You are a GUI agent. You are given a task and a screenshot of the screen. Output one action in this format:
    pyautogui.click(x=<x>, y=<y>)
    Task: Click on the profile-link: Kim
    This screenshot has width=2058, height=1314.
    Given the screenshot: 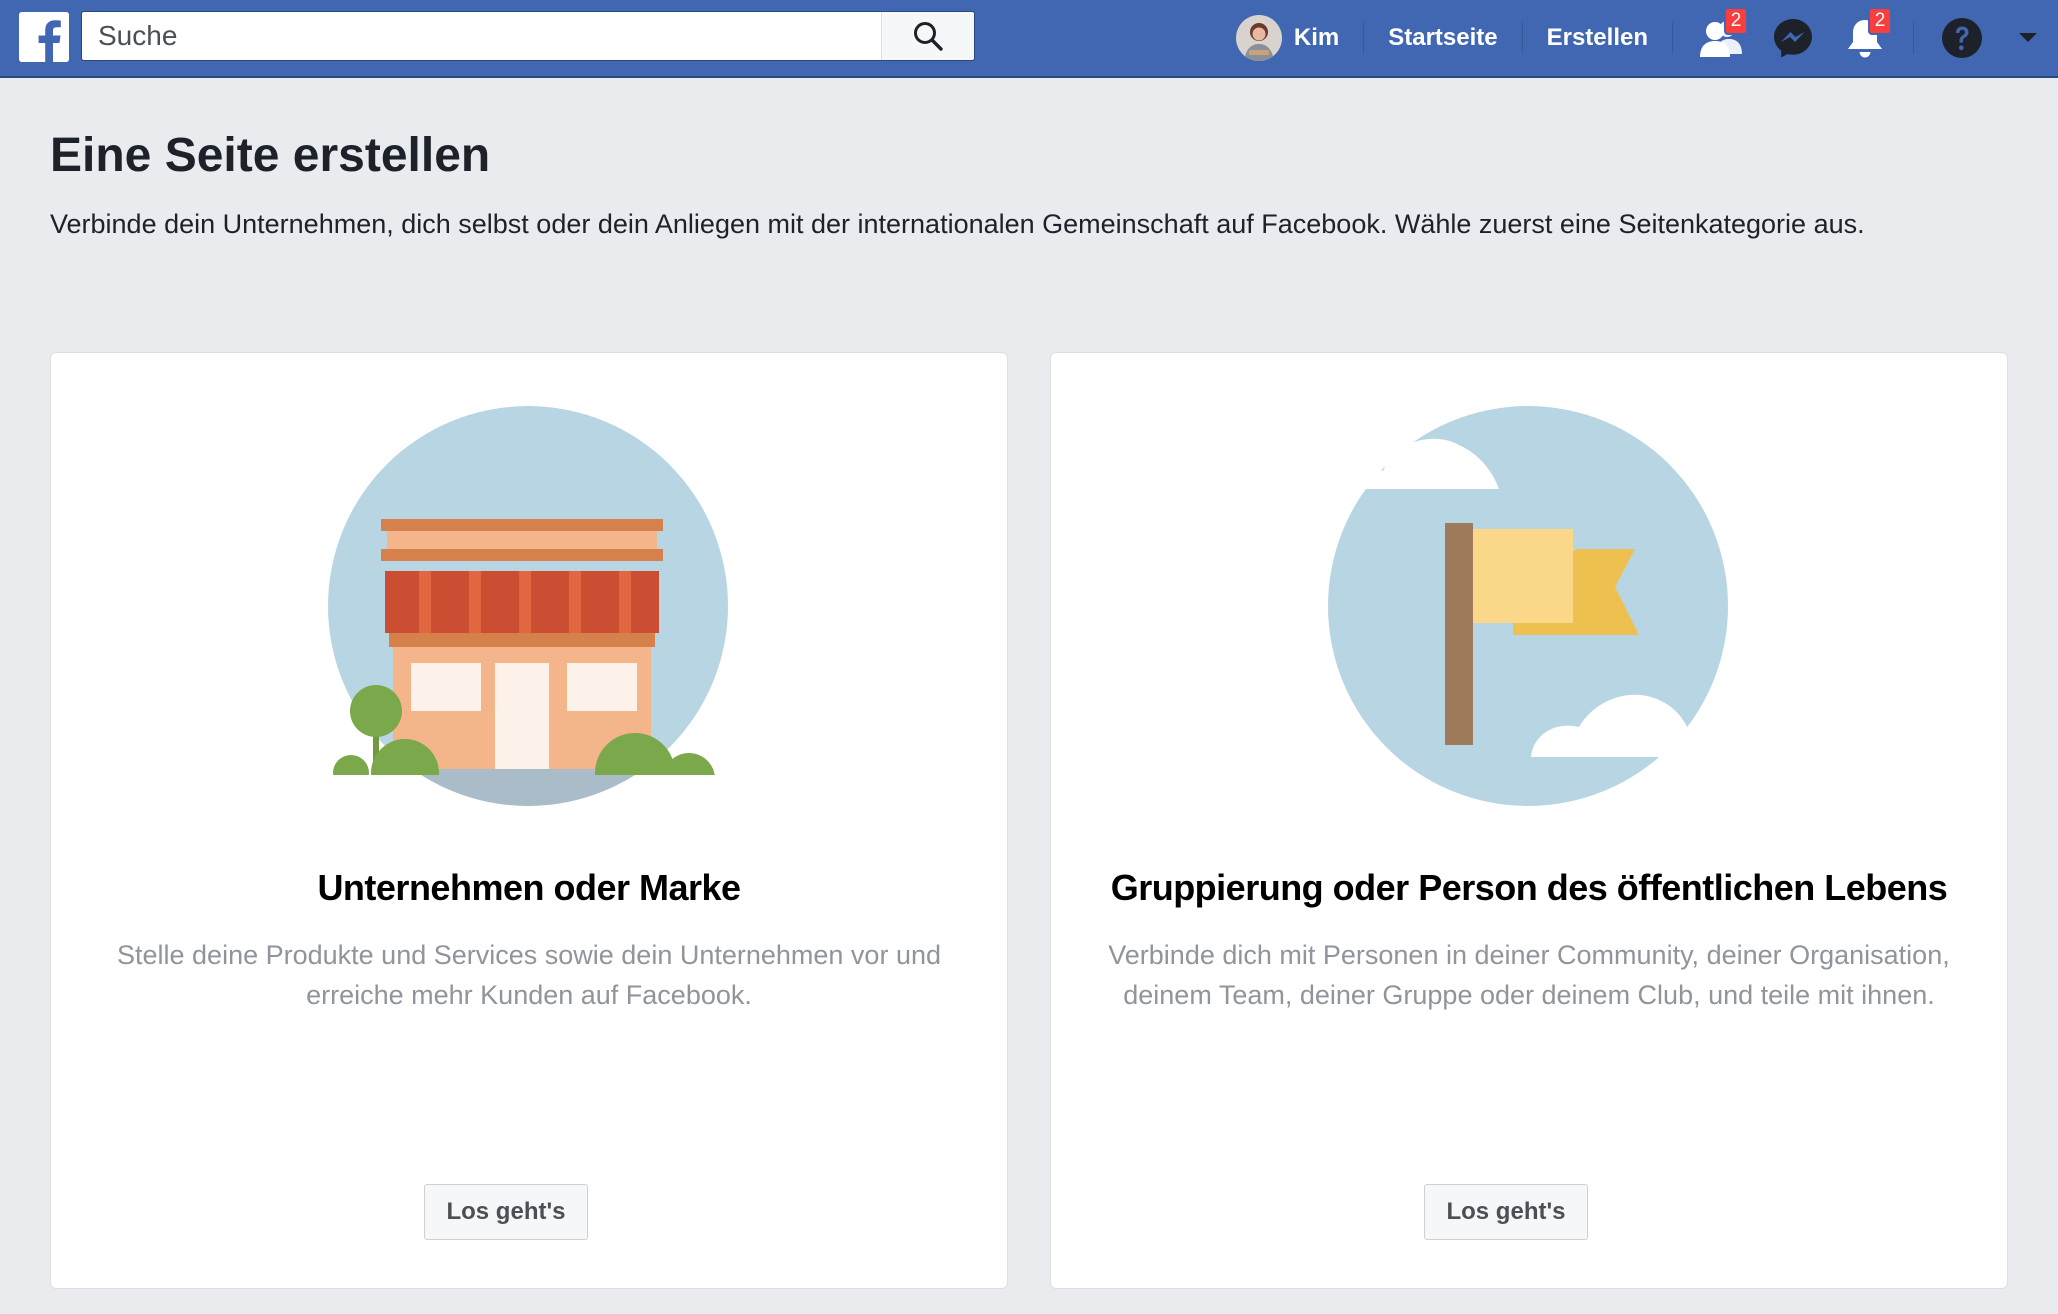 What is the action you would take?
    pyautogui.click(x=1293, y=38)
    